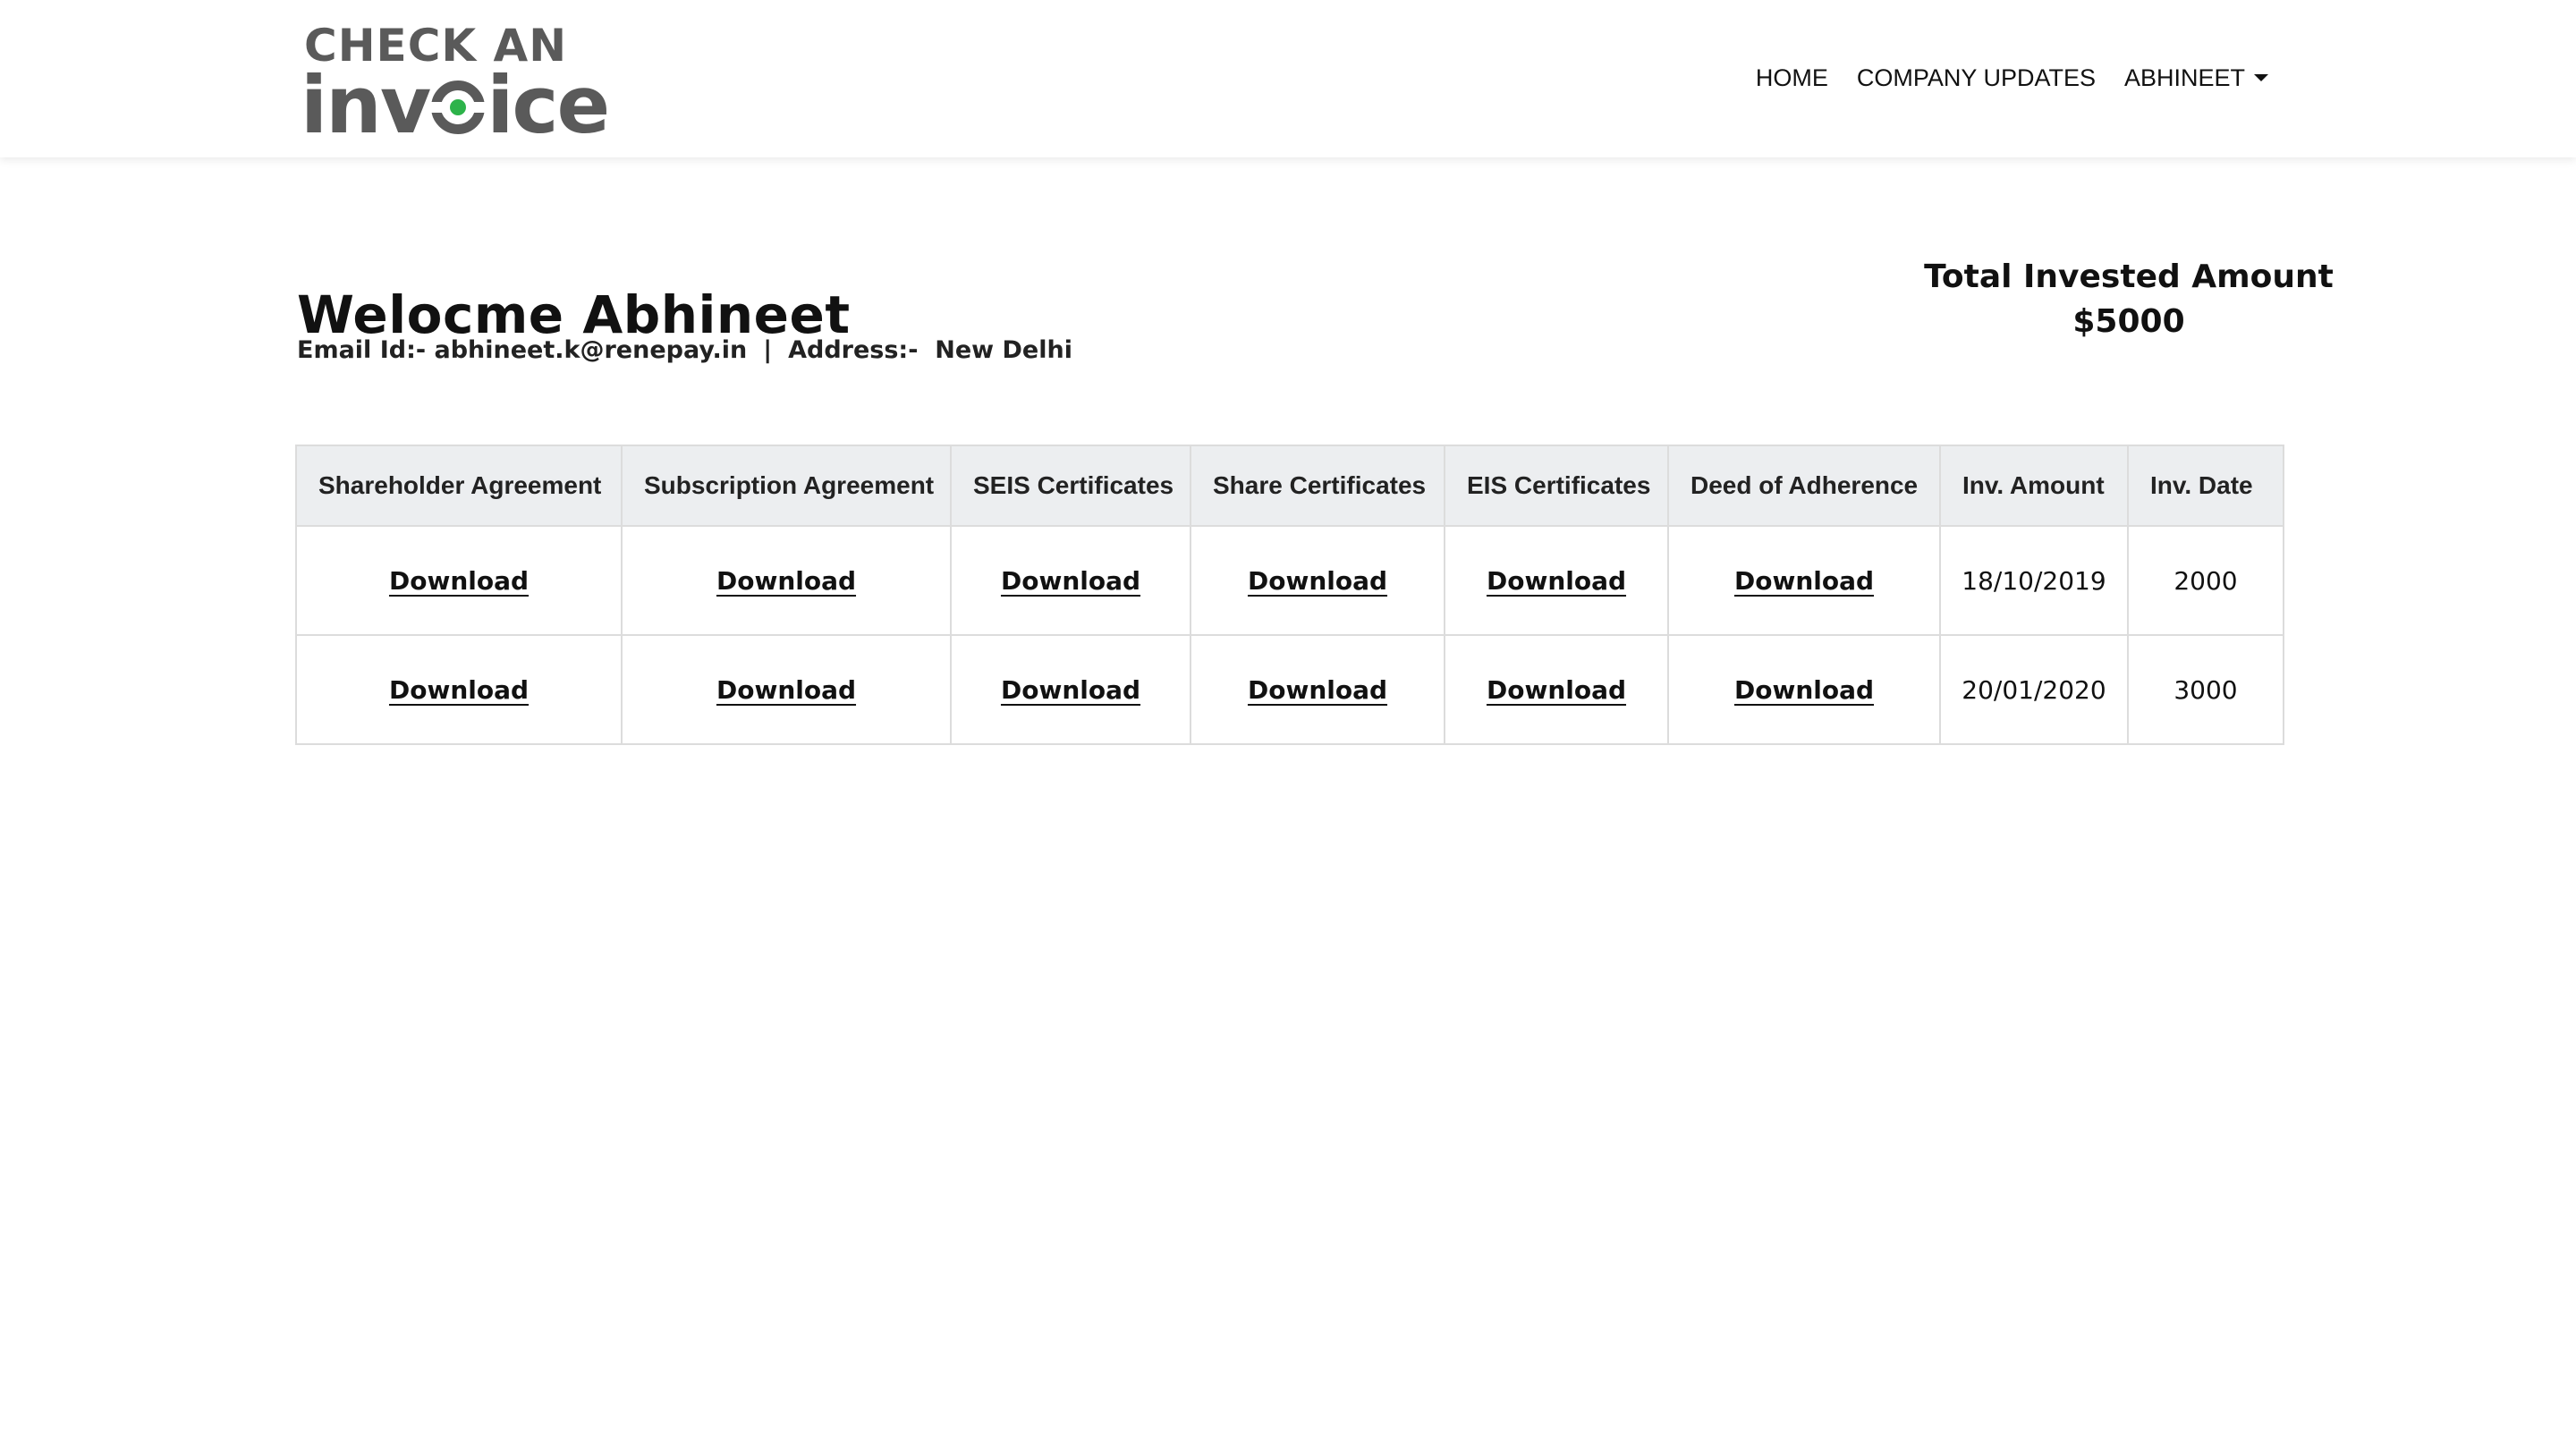 Image resolution: width=2576 pixels, height=1440 pixels. I want to click on user-menu-label: ABHINEET, so click(2184, 77).